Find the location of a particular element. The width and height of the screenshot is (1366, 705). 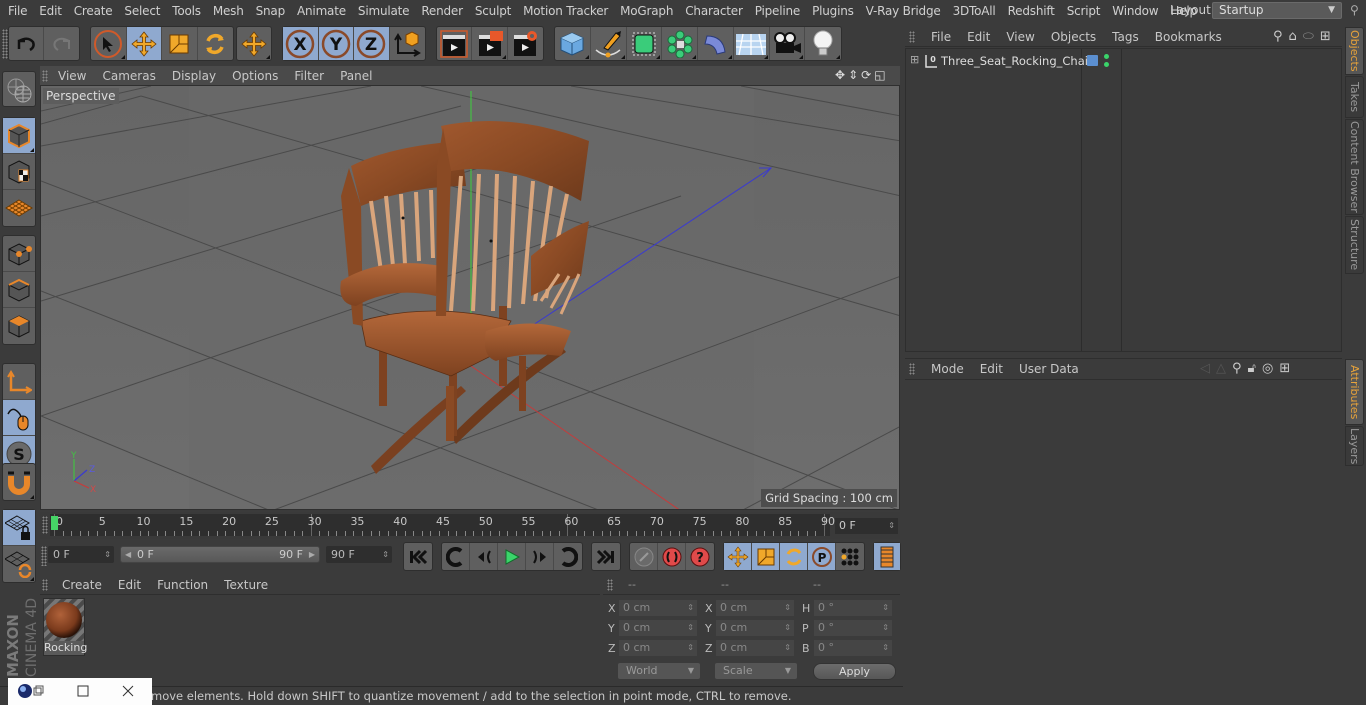

material-menu-function: Function is located at coordinates (182, 585).